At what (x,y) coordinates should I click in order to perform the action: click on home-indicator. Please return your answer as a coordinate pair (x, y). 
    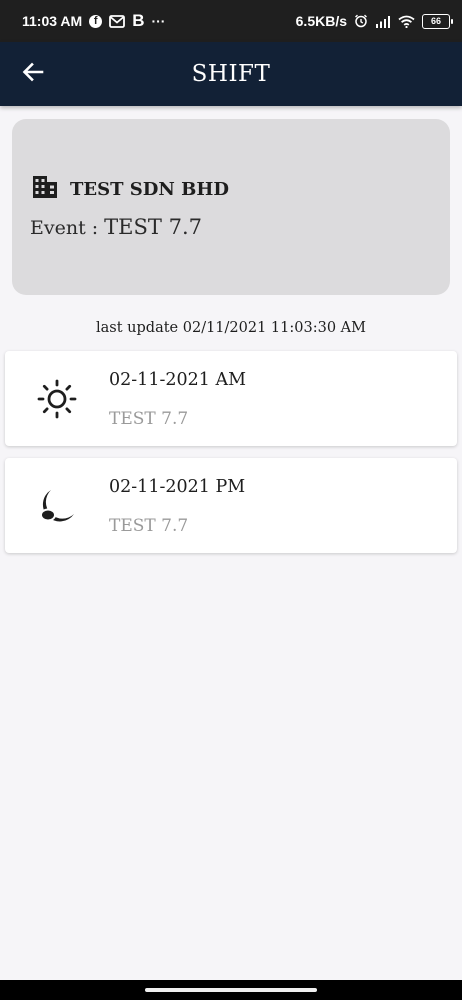
    Looking at the image, I should click on (231, 990).